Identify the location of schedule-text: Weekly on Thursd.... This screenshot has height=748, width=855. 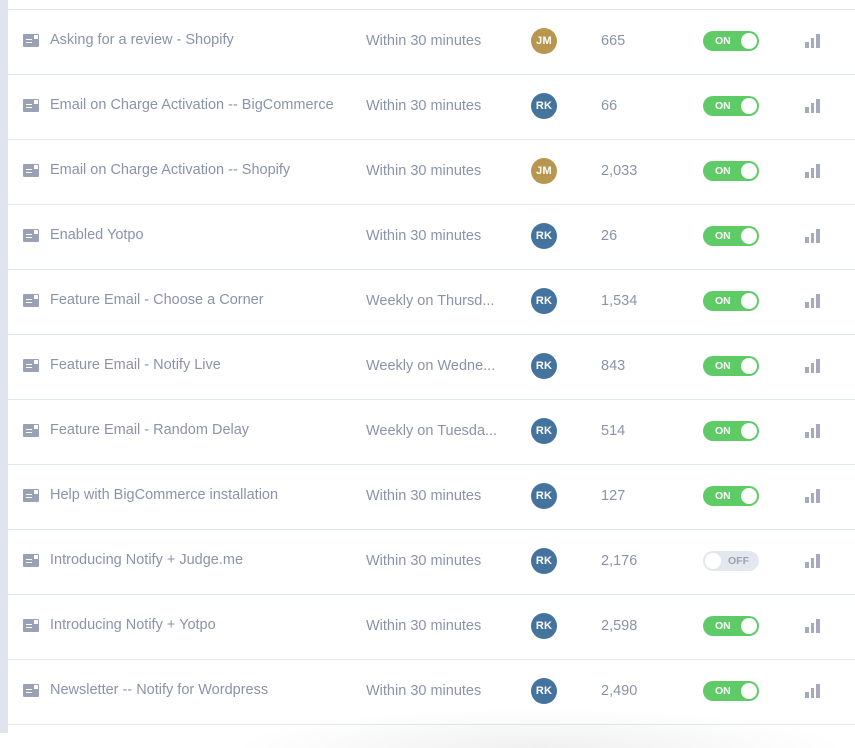
(430, 301).